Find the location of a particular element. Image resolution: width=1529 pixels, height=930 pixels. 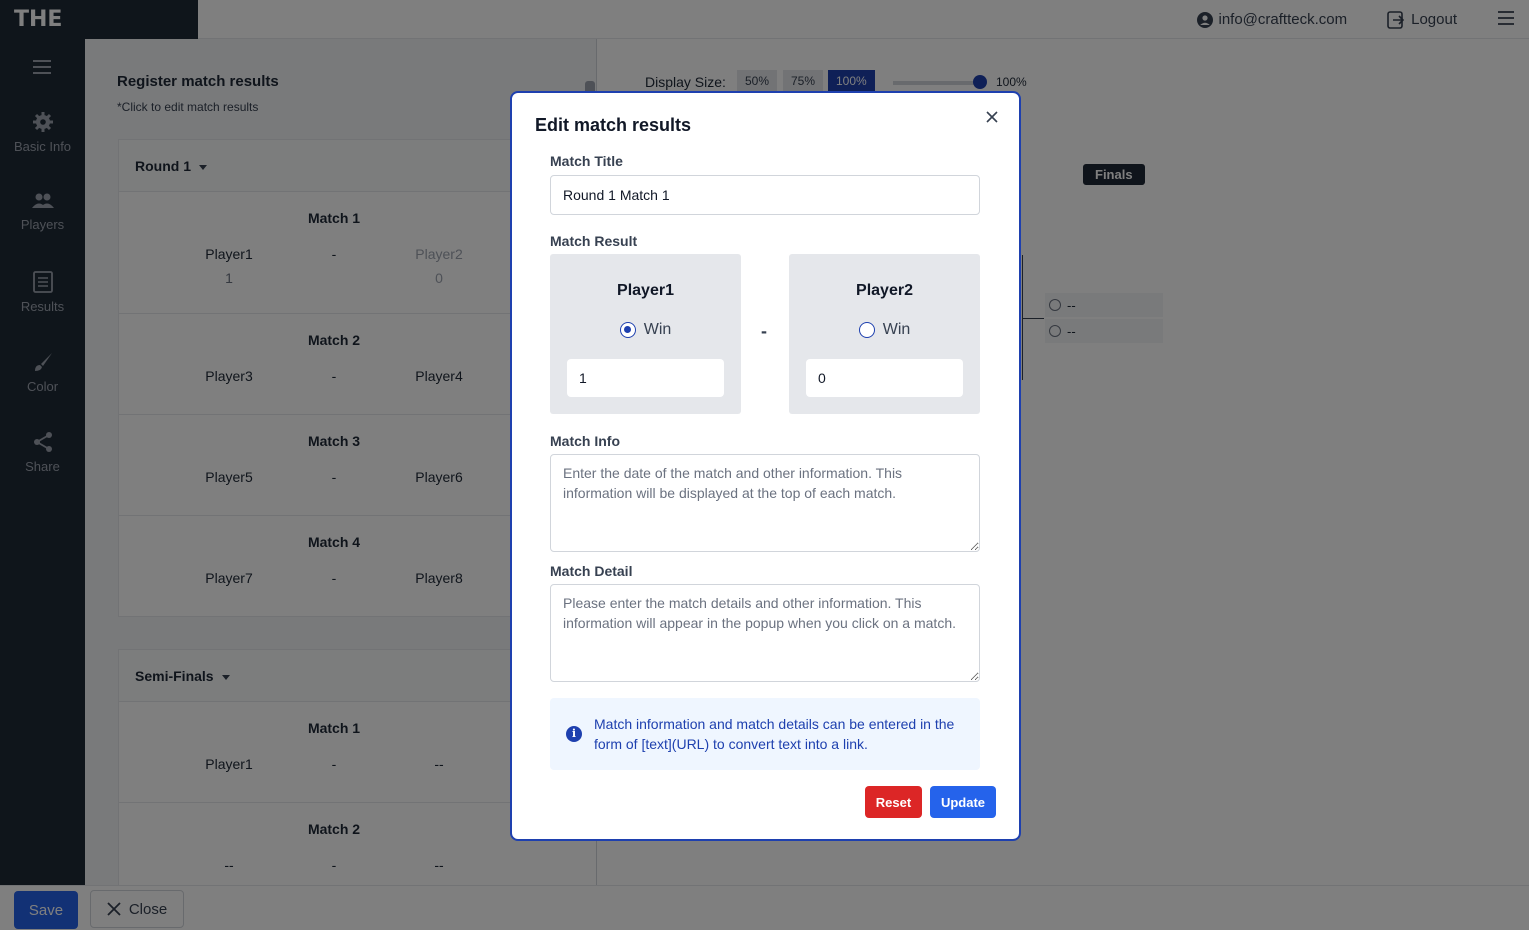

player2-result-card: Player2 Win is located at coordinates (884, 334).